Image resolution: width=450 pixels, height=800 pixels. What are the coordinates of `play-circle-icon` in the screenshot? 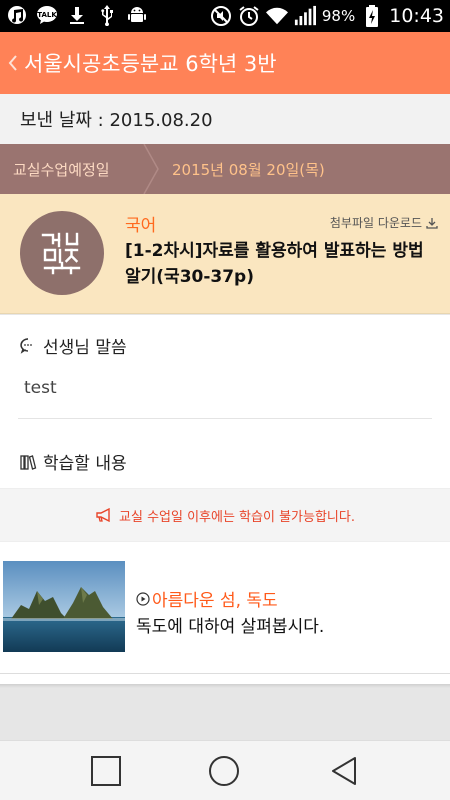 It's located at (143, 598).